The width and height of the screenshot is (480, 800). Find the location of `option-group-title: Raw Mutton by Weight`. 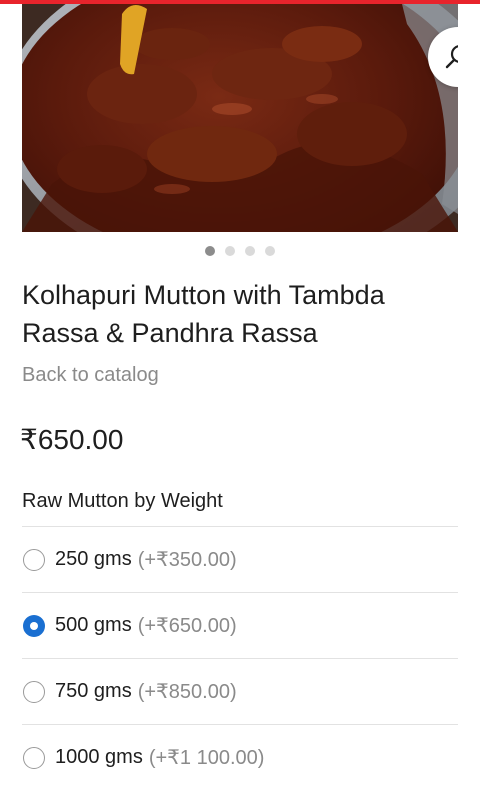

option-group-title: Raw Mutton by Weight is located at coordinates (122, 501).